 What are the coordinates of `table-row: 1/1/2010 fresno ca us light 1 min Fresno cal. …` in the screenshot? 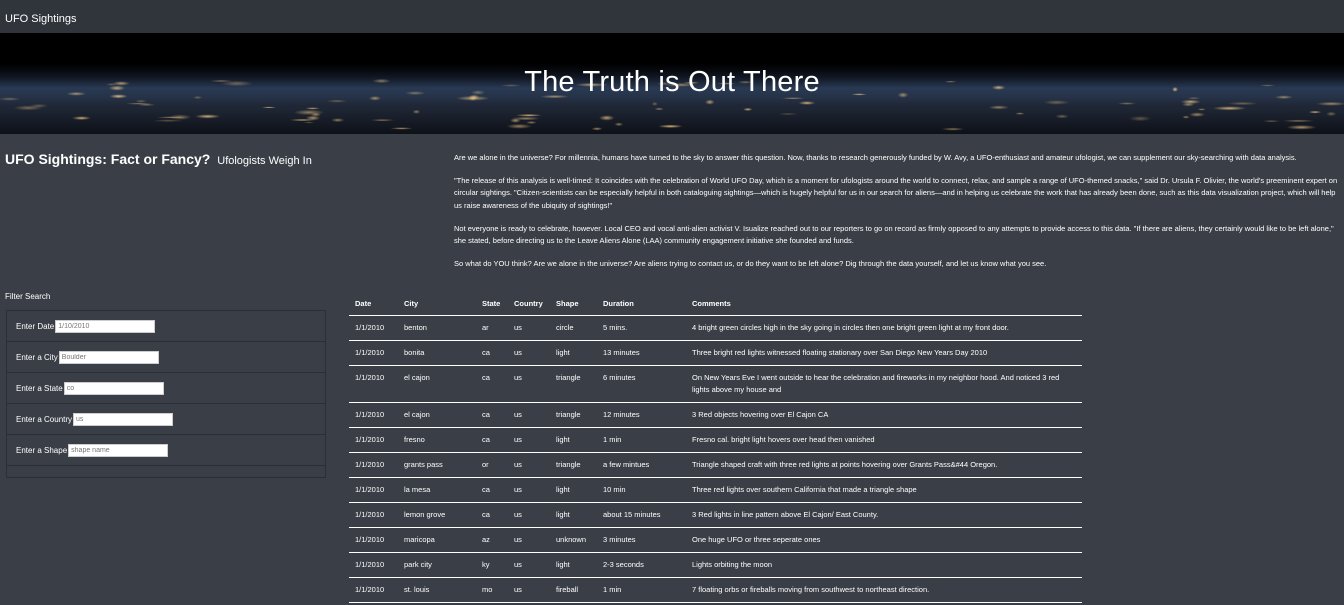 It's located at (715, 440).